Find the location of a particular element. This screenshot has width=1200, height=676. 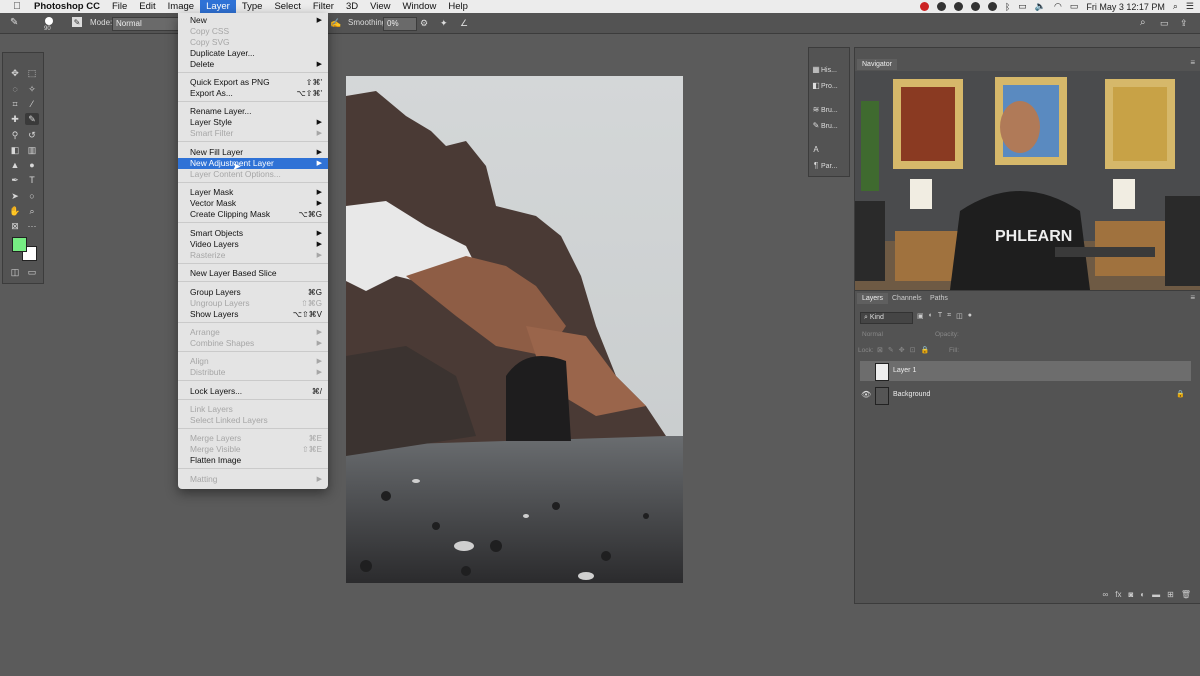

menu-item-flatten-image: Flatten Image is located at coordinates (253, 460).